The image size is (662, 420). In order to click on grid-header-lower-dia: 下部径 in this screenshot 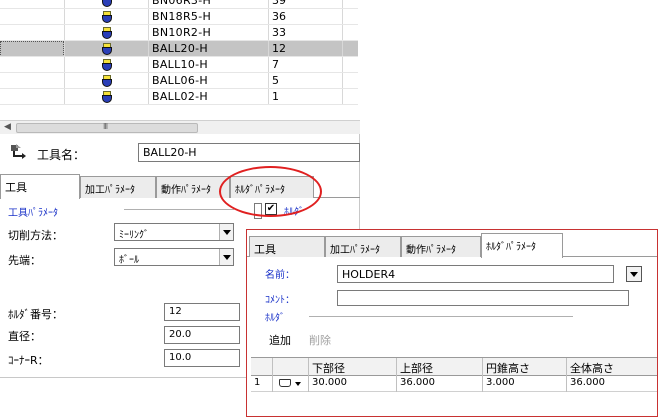, I will do `click(353, 367)`.